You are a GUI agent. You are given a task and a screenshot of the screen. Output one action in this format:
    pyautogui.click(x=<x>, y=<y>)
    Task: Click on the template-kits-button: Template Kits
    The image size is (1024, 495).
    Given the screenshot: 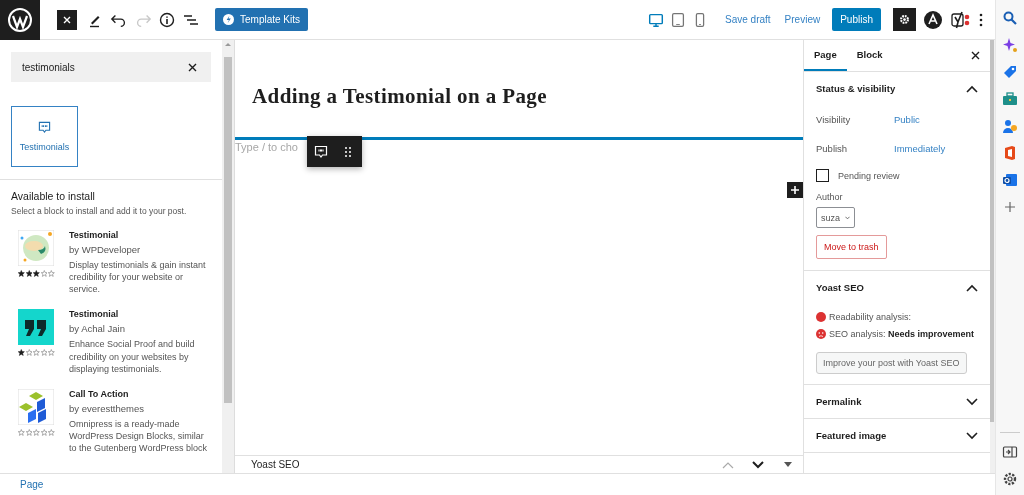 What is the action you would take?
    pyautogui.click(x=262, y=19)
    